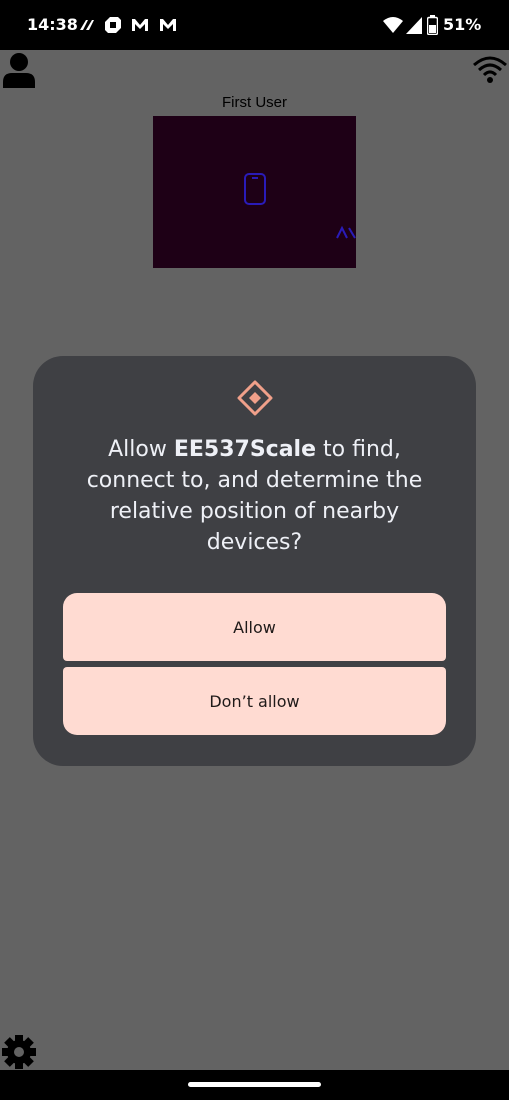 This screenshot has width=509, height=1100. What do you see at coordinates (113, 25) in the screenshot?
I see `chase-icon` at bounding box center [113, 25].